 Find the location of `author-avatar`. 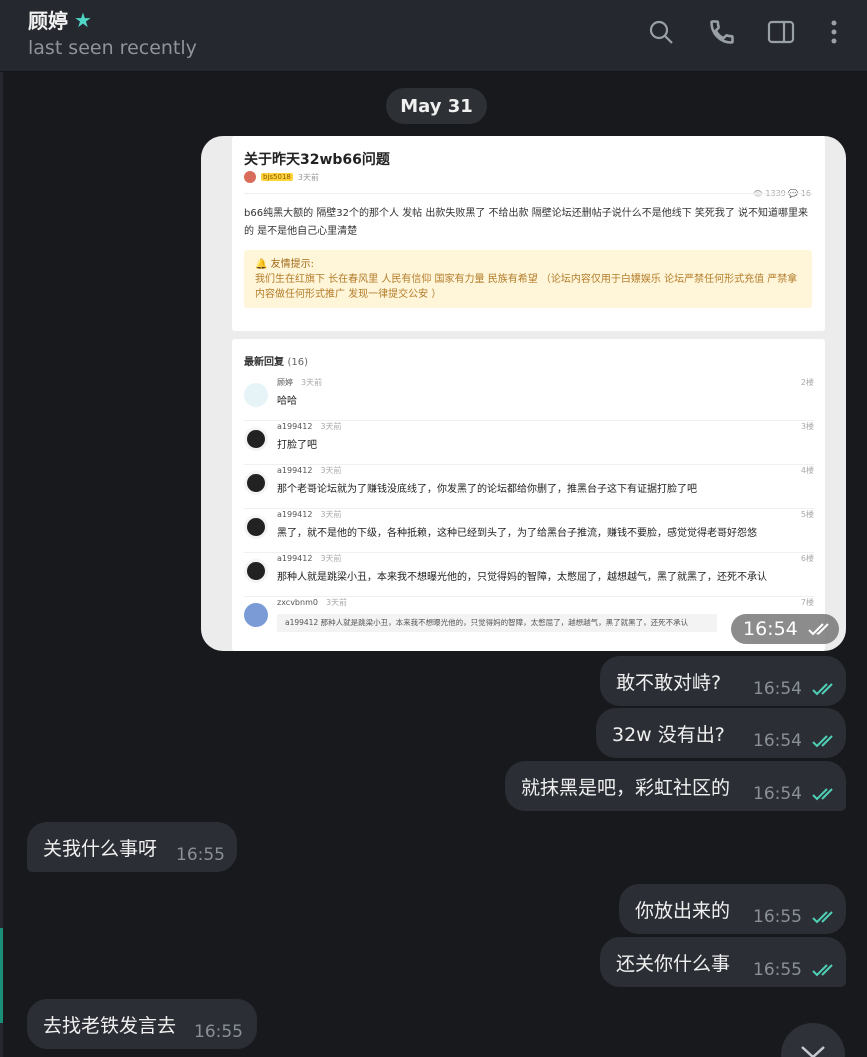

author-avatar is located at coordinates (250, 177).